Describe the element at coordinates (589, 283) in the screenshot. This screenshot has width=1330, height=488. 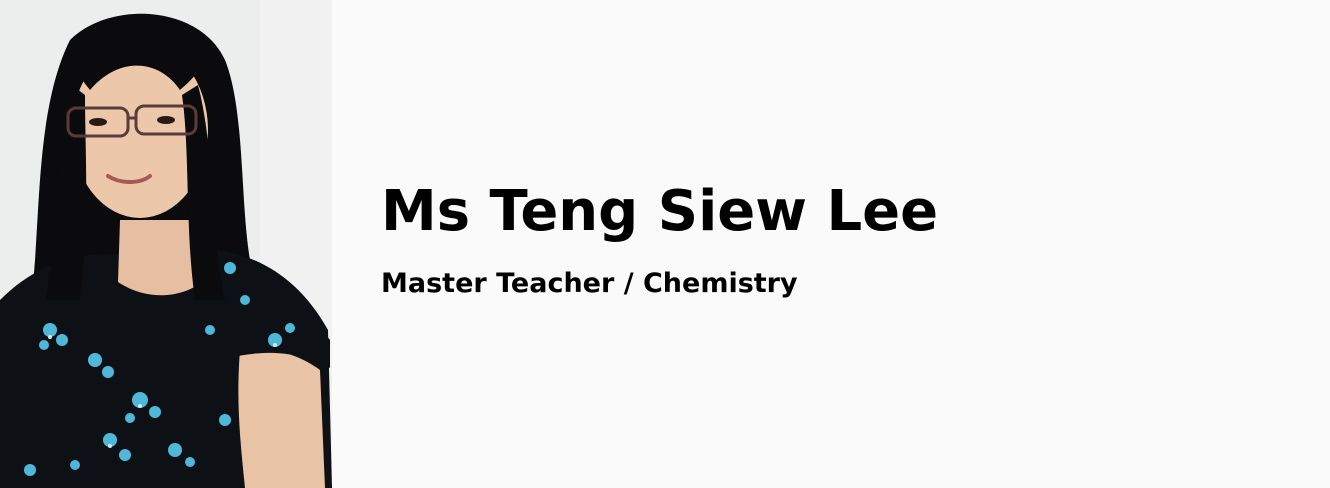
I see `staff-role: Master Teacher / Chemistry` at that location.